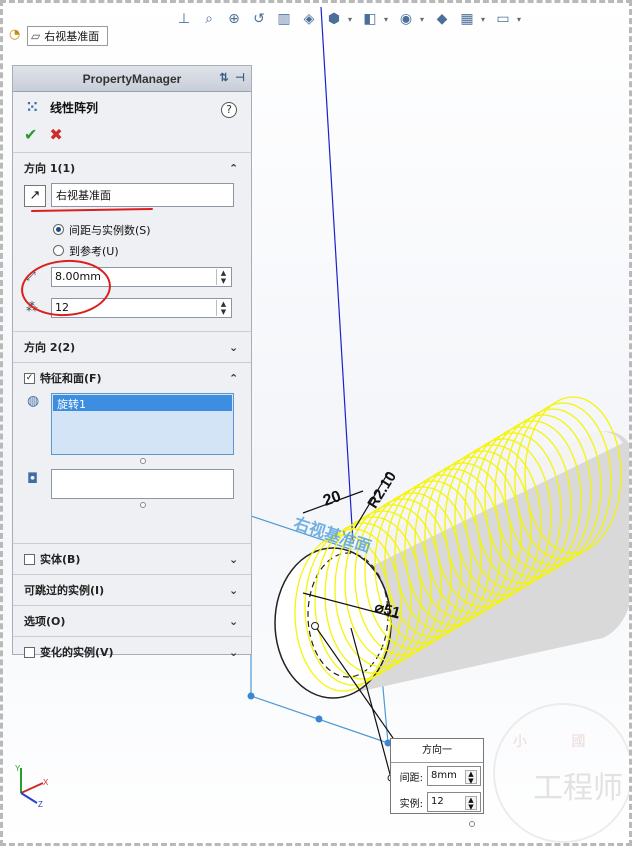 This screenshot has height=846, width=632. Describe the element at coordinates (411, 778) in the screenshot. I see `callout-spacing-label: 间距:` at that location.